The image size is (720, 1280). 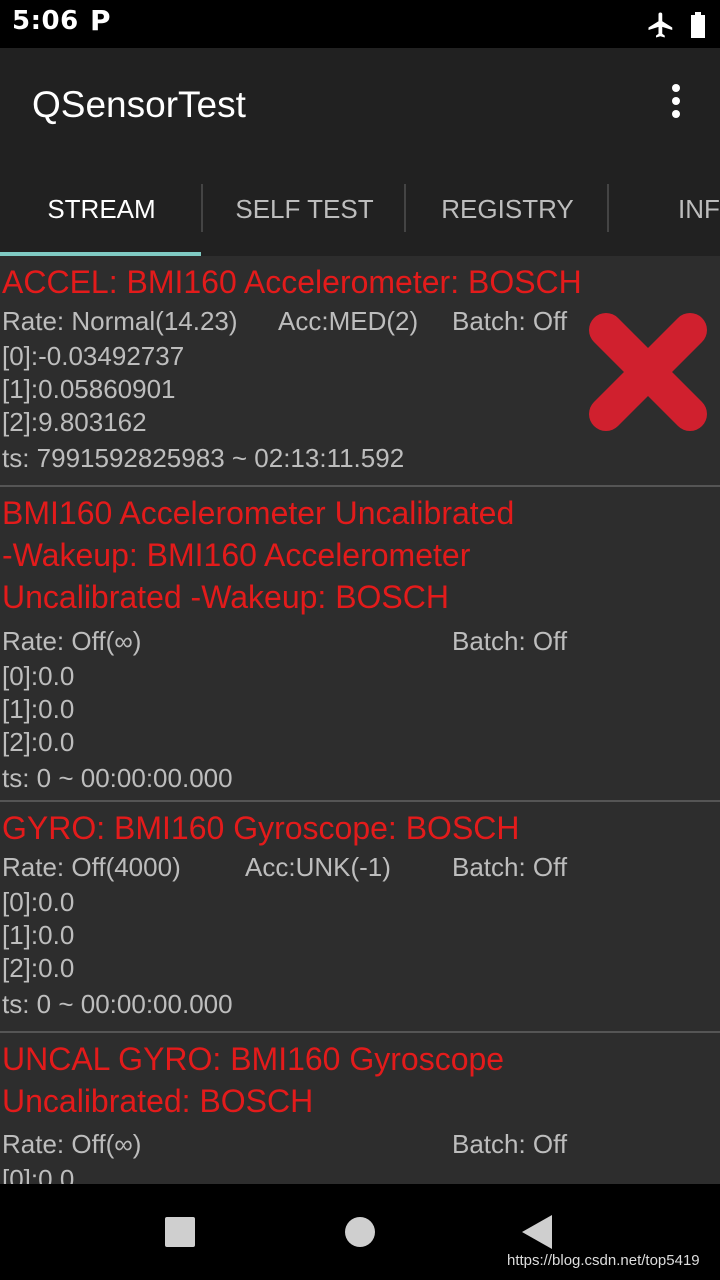 What do you see at coordinates (236, 555) in the screenshot?
I see `sensor-name-line: -Wakeup: BMI160 Accelerometer` at bounding box center [236, 555].